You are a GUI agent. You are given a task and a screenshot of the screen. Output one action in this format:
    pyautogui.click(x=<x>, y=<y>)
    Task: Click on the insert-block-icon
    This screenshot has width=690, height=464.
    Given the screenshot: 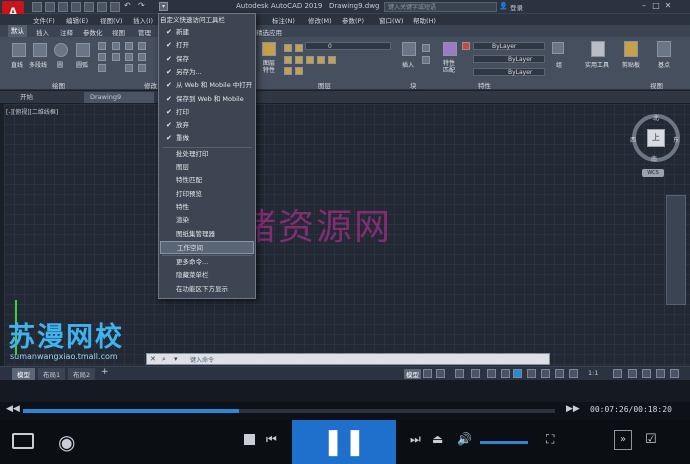 What is the action you would take?
    pyautogui.click(x=409, y=49)
    